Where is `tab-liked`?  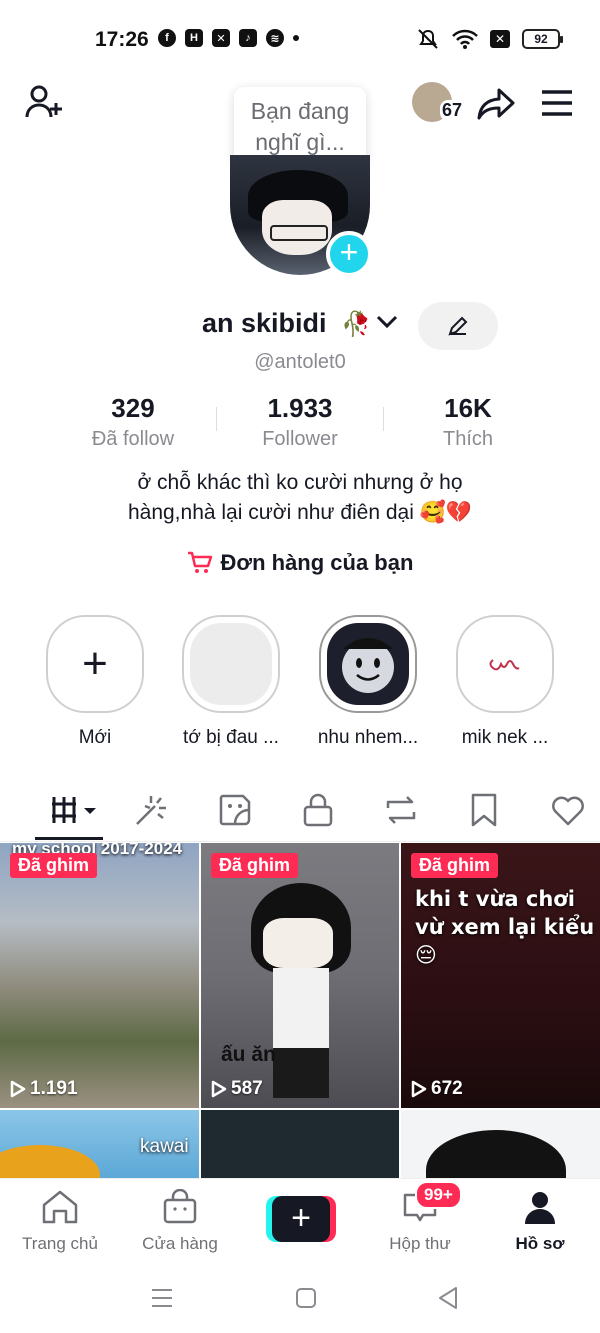
tab-liked is located at coordinates (568, 810).